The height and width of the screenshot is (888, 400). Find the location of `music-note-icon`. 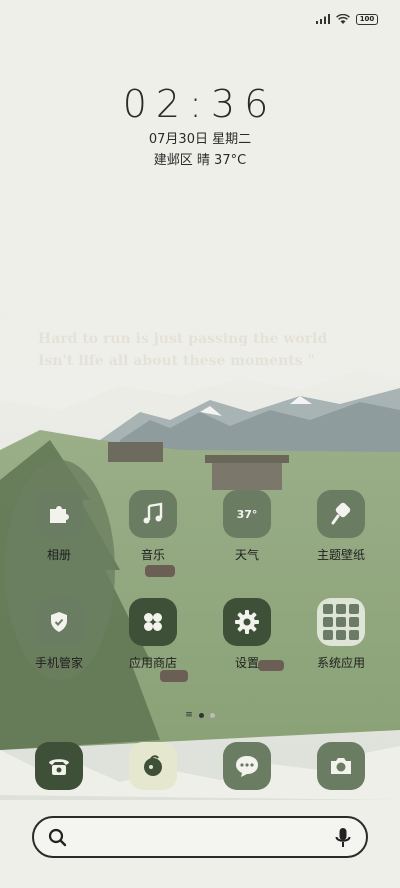

music-note-icon is located at coordinates (153, 514).